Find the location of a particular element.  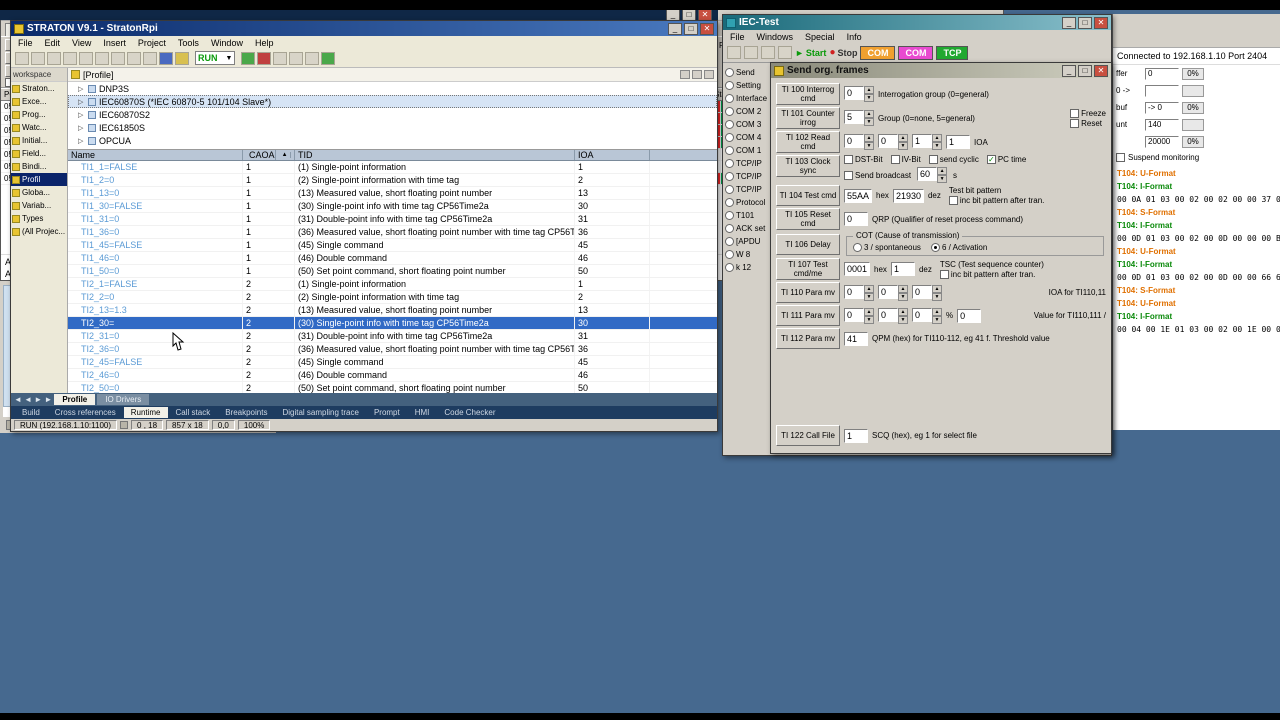

menu-item: Edit is located at coordinates (53, 43).